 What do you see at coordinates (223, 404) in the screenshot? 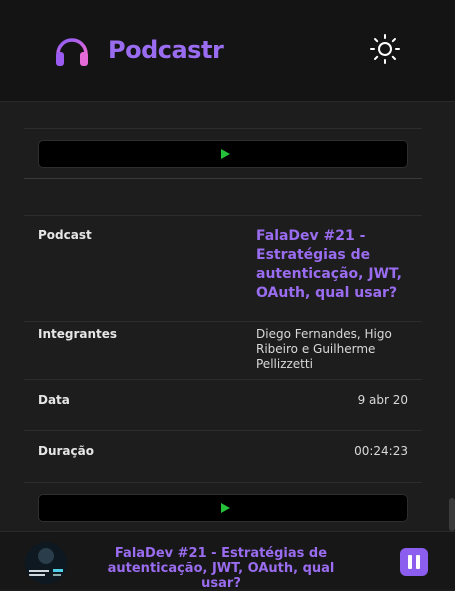
I see `table-row: Data 9 abr 20` at bounding box center [223, 404].